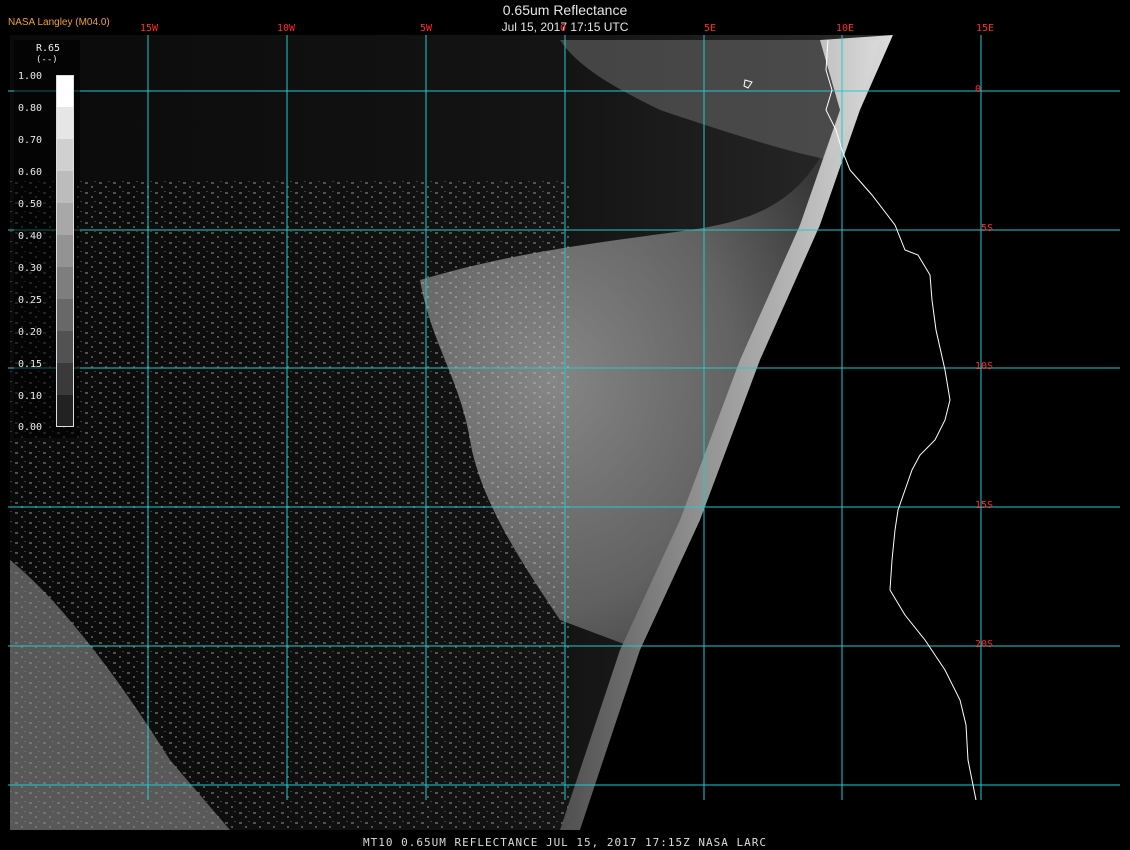 This screenshot has width=1130, height=850. Describe the element at coordinates (563, 28) in the screenshot. I see `lon-label: 0` at that location.